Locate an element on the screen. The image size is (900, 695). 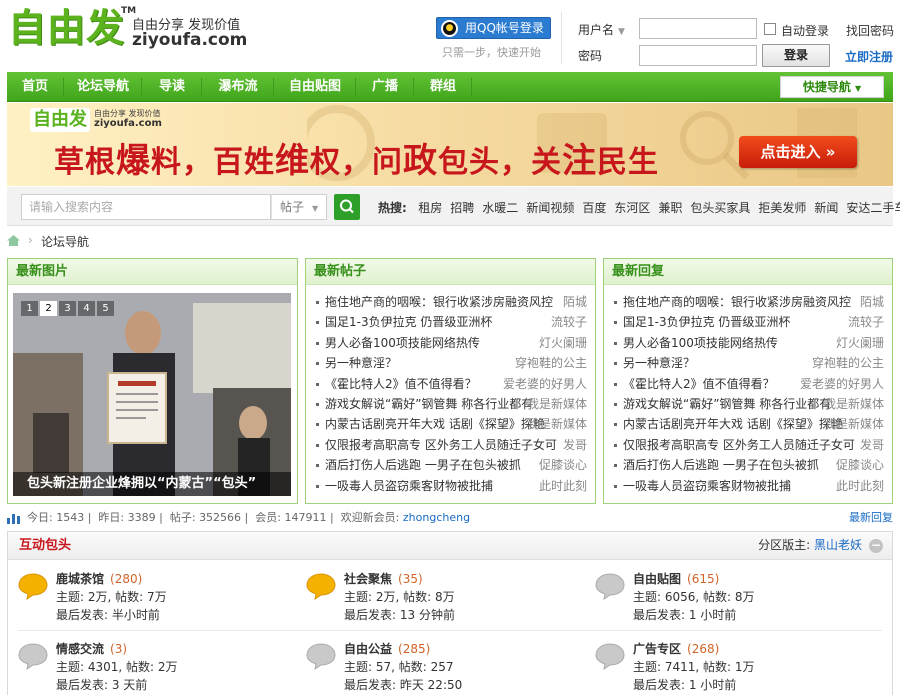
site-logo: 自由发 TM 自由分享 发现价值 ziyoufa.com is located at coordinates (130, 31).